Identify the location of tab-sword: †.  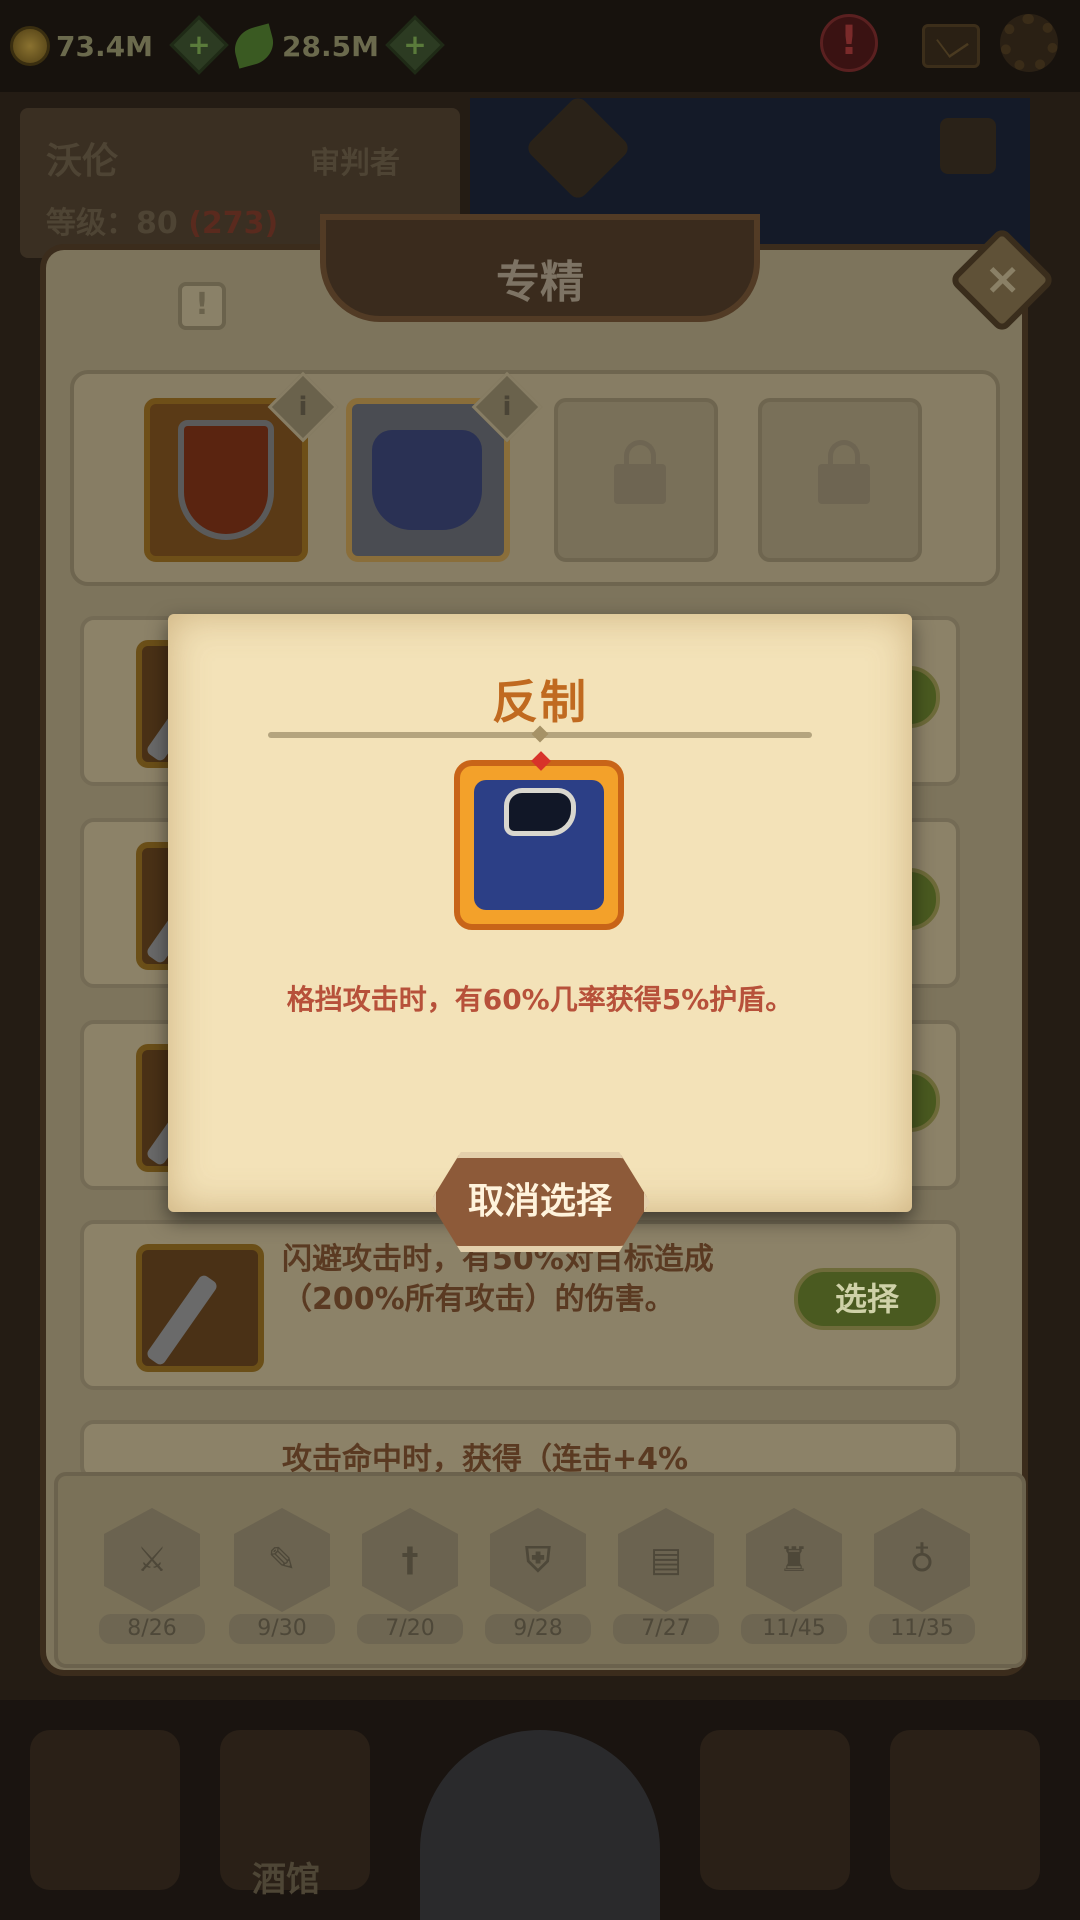
(410, 1560).